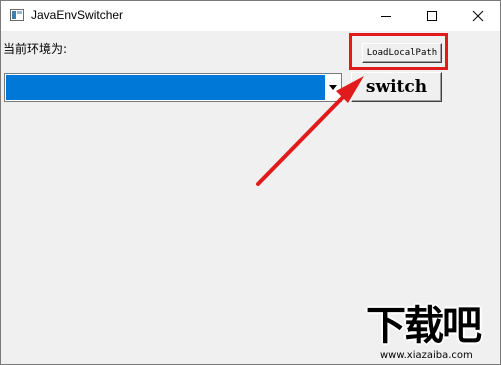  I want to click on site-watermark: 下载吧 www.xiazaiba.com, so click(432, 333).